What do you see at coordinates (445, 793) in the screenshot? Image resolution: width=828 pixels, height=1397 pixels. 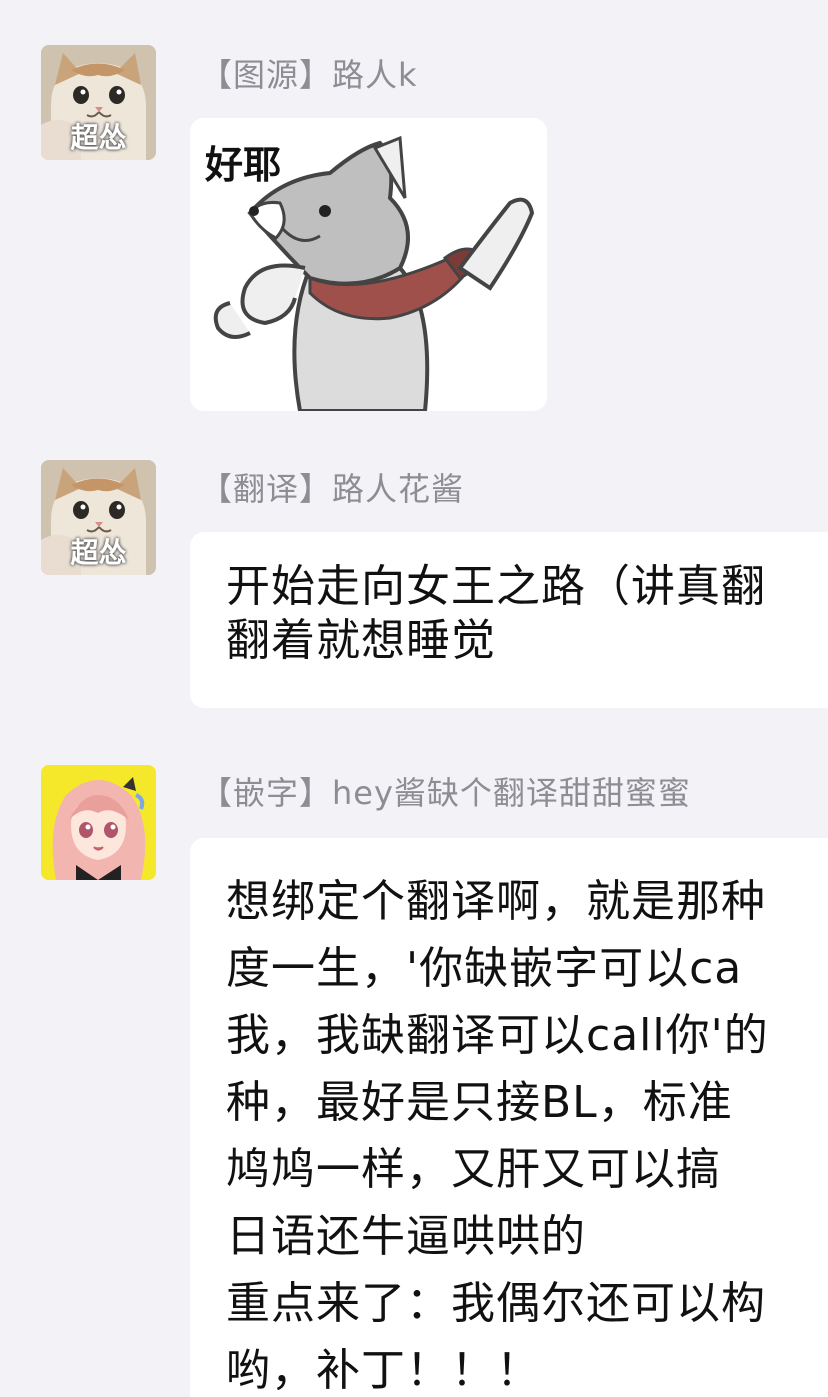 I see `sender-name: 【嵌字】hey酱缺个翻译甜甜蜜蜜` at bounding box center [445, 793].